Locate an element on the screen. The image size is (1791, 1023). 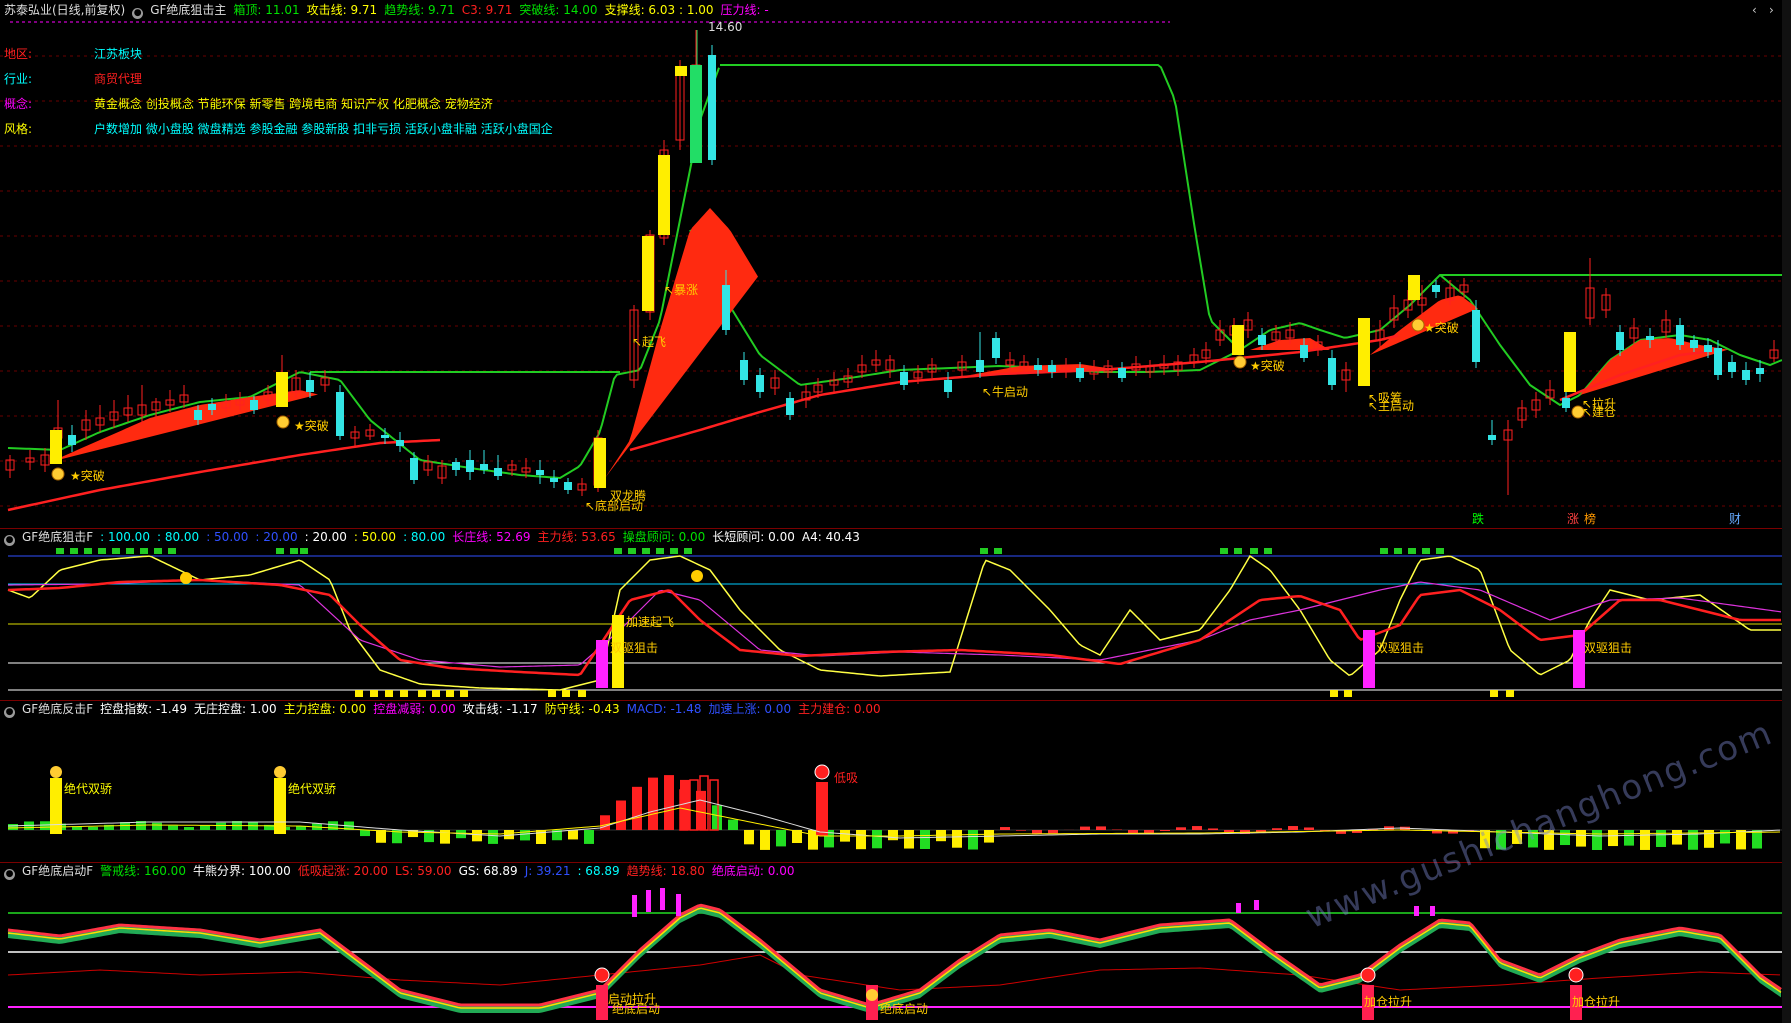
sub1-value-11: A4: 40.43 is located at coordinates (830, 537).